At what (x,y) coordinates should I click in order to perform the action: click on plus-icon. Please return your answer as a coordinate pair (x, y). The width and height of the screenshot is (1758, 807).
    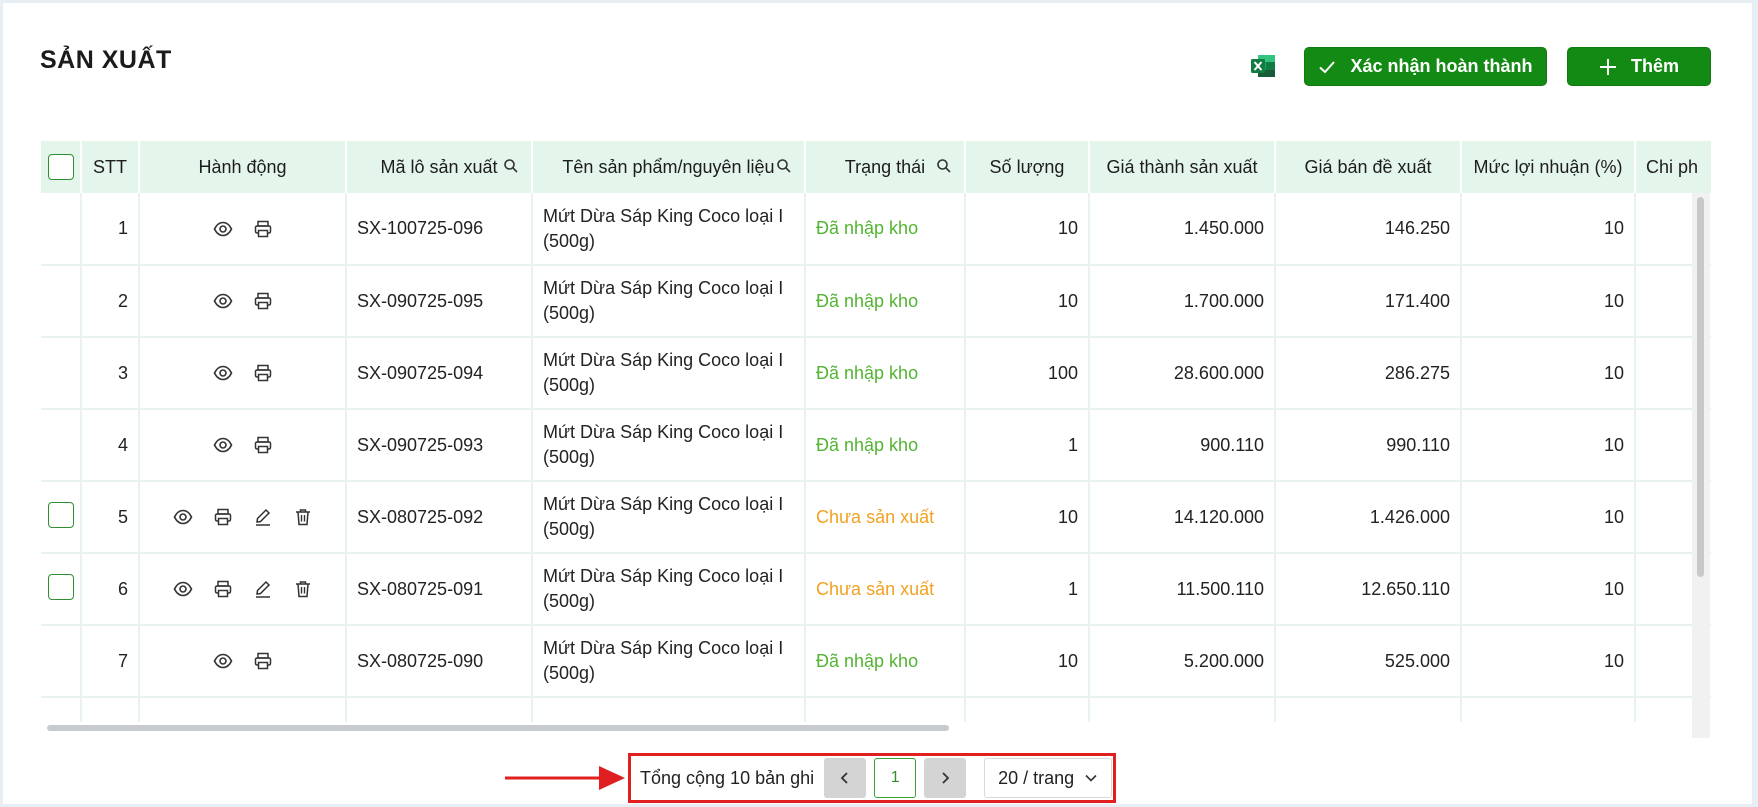
    Looking at the image, I should click on (1607, 66).